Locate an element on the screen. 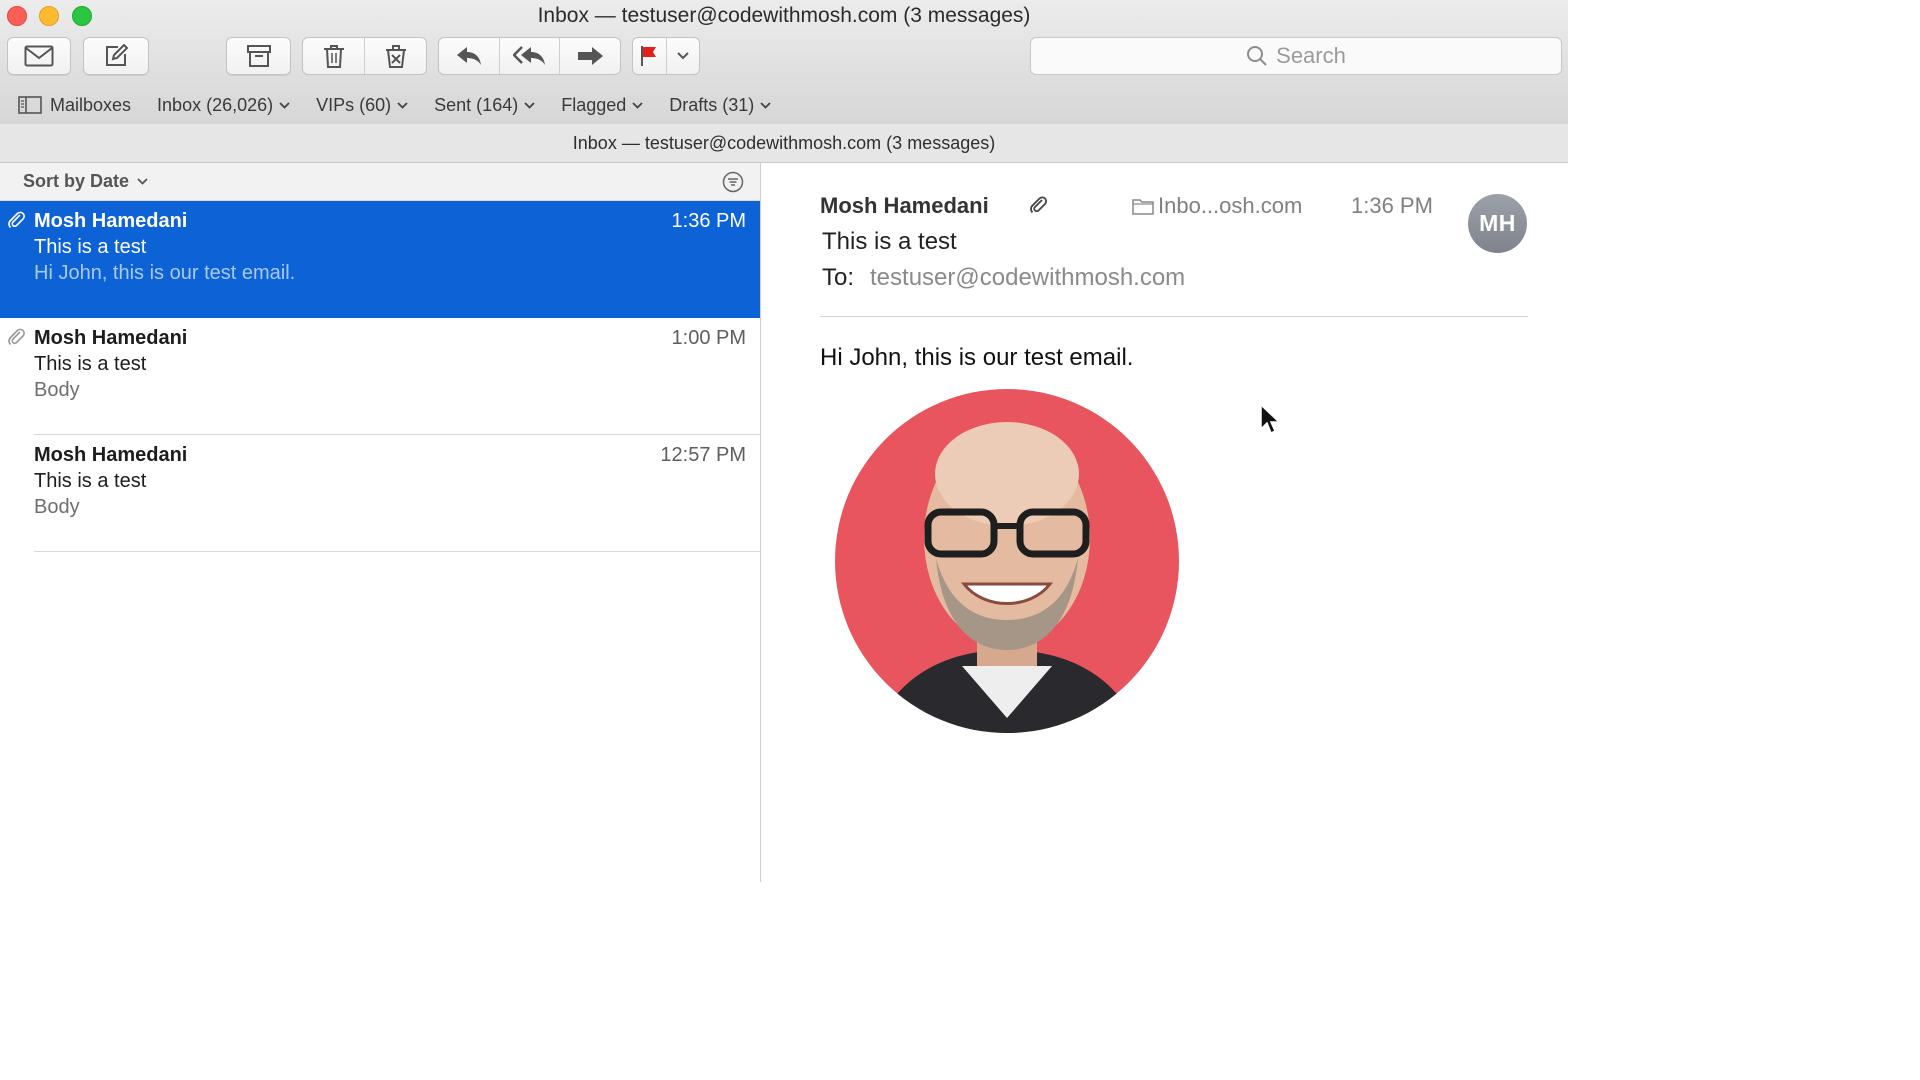 The image size is (1920, 1080). to-label: To: is located at coordinates (838, 277).